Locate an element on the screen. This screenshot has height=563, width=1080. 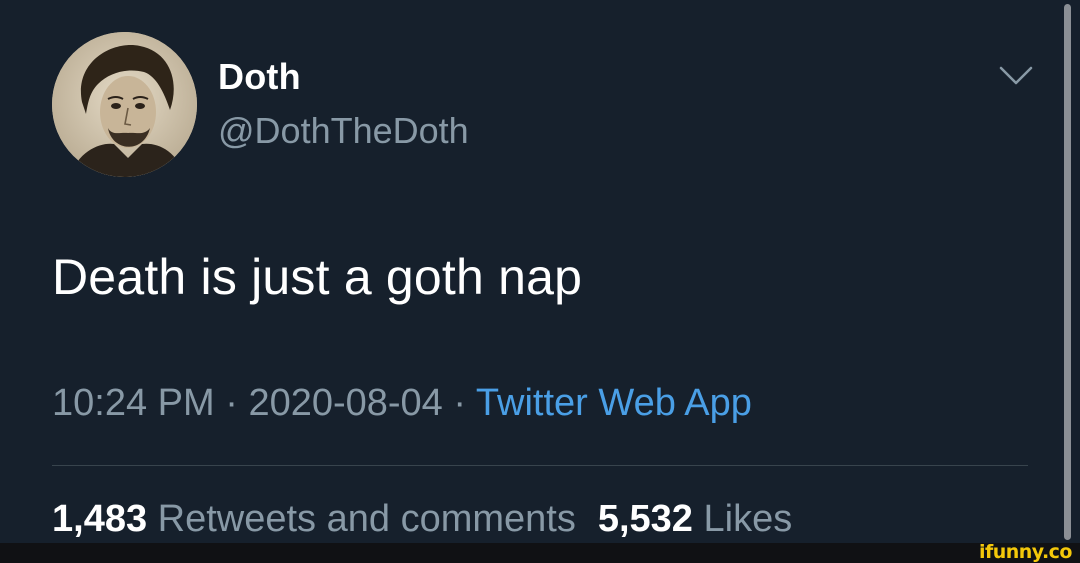
chevron-down-icon is located at coordinates (1016, 76).